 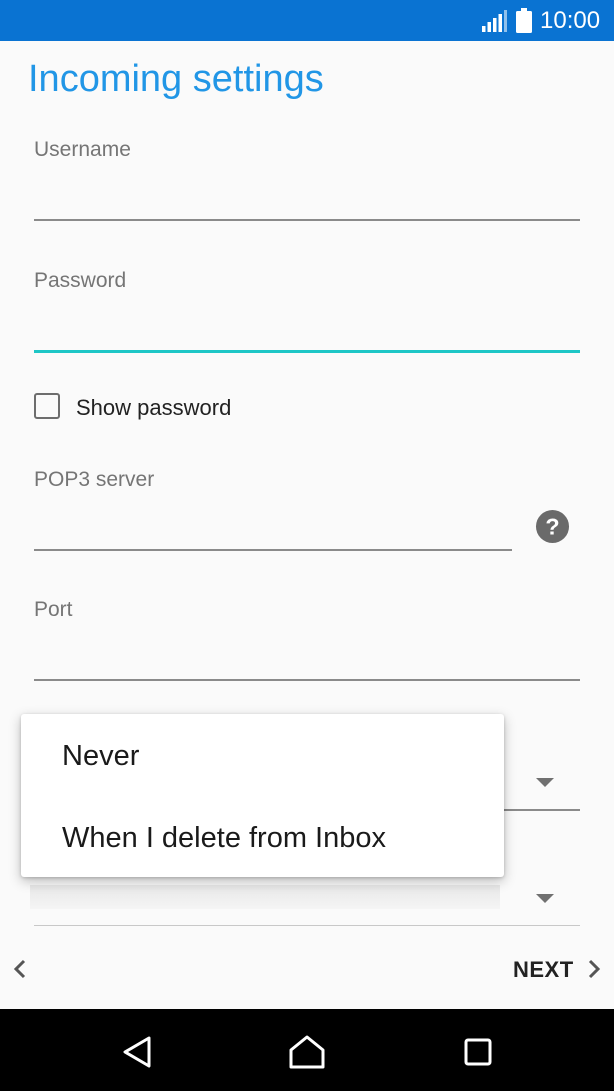 What do you see at coordinates (307, 351) in the screenshot?
I see `password-underline-focused` at bounding box center [307, 351].